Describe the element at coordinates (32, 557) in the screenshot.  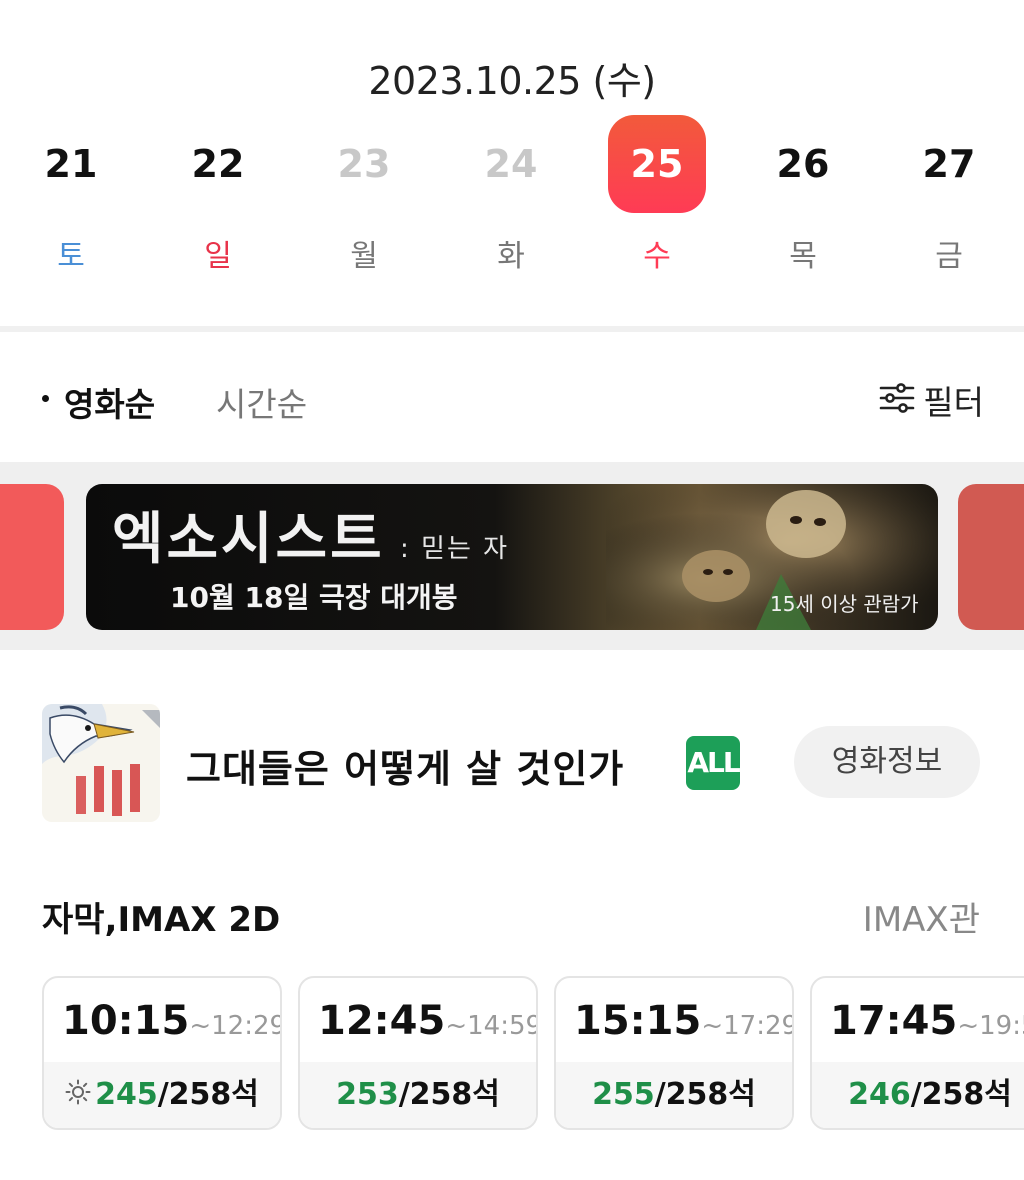
I see `previous-banner` at that location.